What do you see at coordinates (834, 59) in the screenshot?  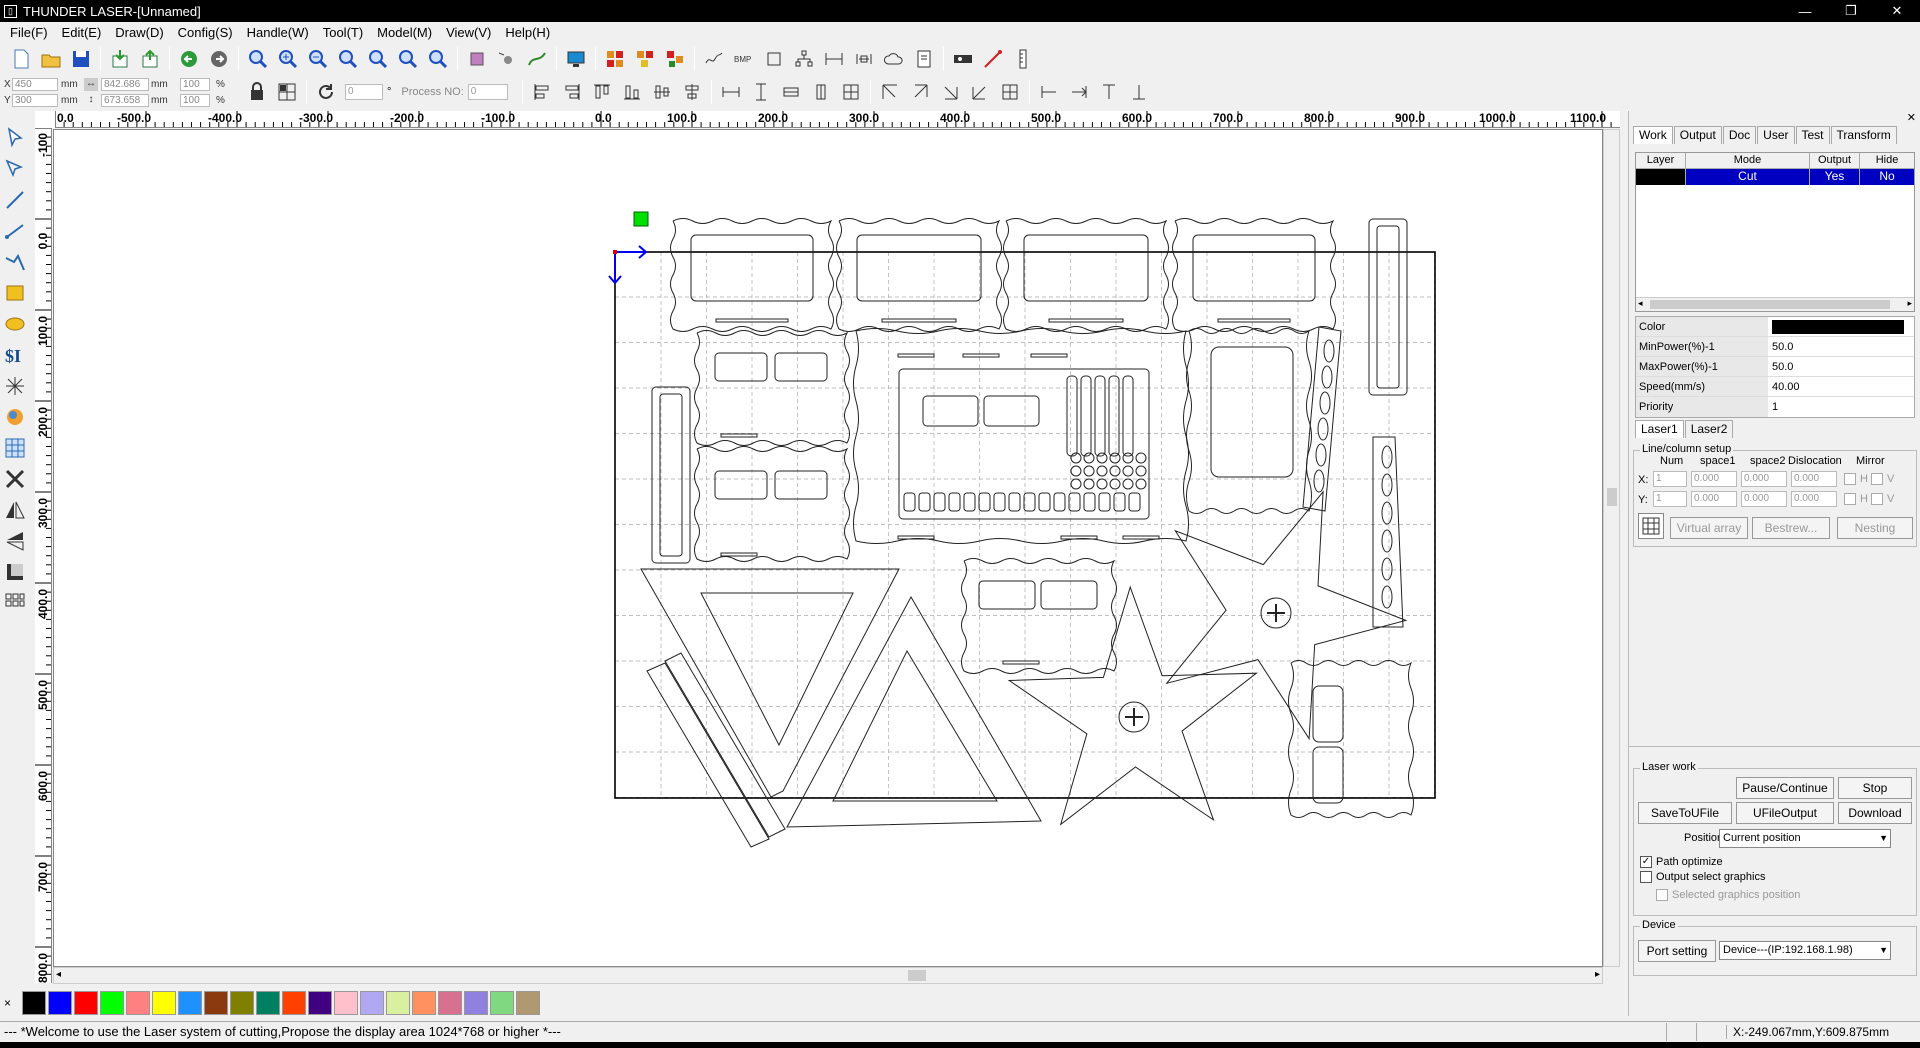 I see `dimension-icon` at bounding box center [834, 59].